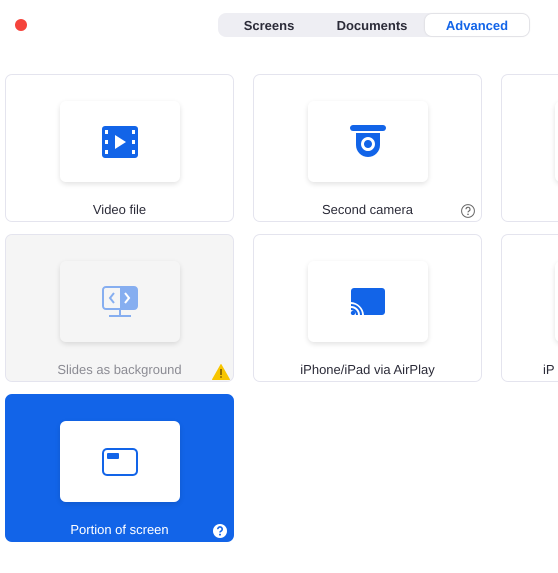 The height and width of the screenshot is (573, 558). What do you see at coordinates (269, 25) in the screenshot?
I see `tab: Screens` at bounding box center [269, 25].